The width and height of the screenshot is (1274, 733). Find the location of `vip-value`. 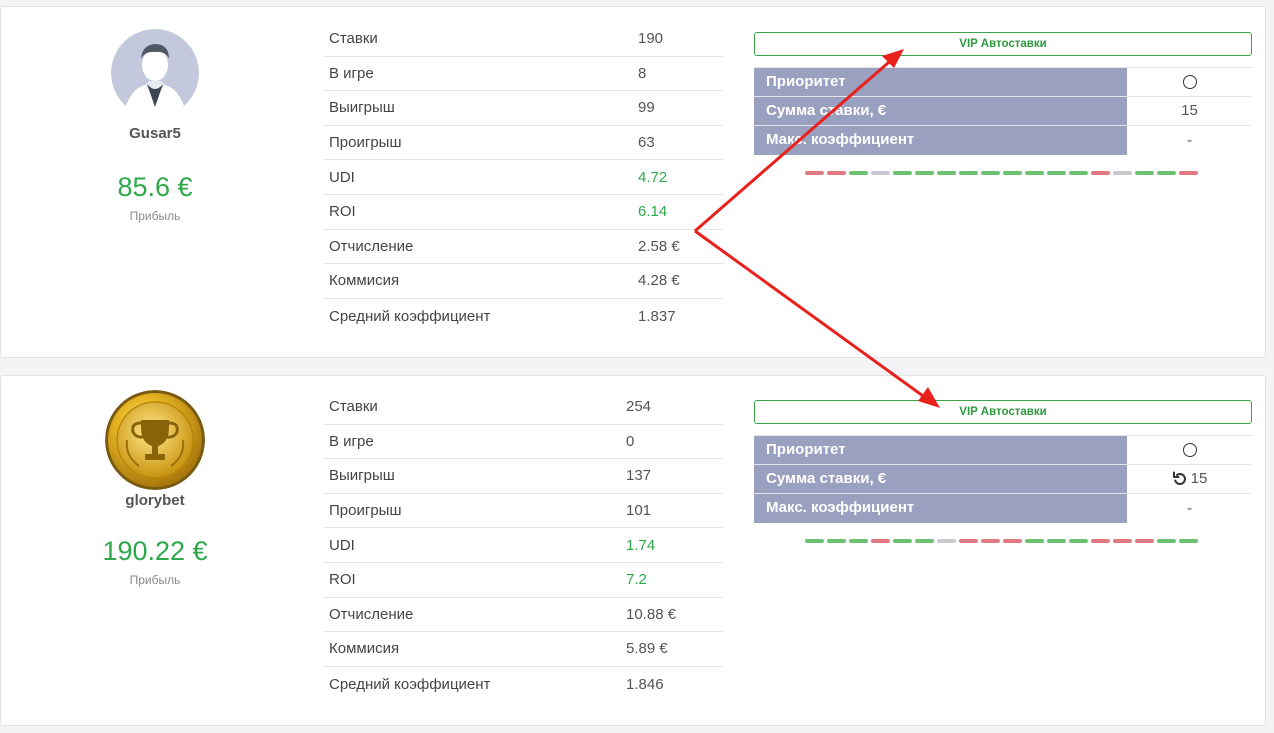

vip-value is located at coordinates (1189, 450).